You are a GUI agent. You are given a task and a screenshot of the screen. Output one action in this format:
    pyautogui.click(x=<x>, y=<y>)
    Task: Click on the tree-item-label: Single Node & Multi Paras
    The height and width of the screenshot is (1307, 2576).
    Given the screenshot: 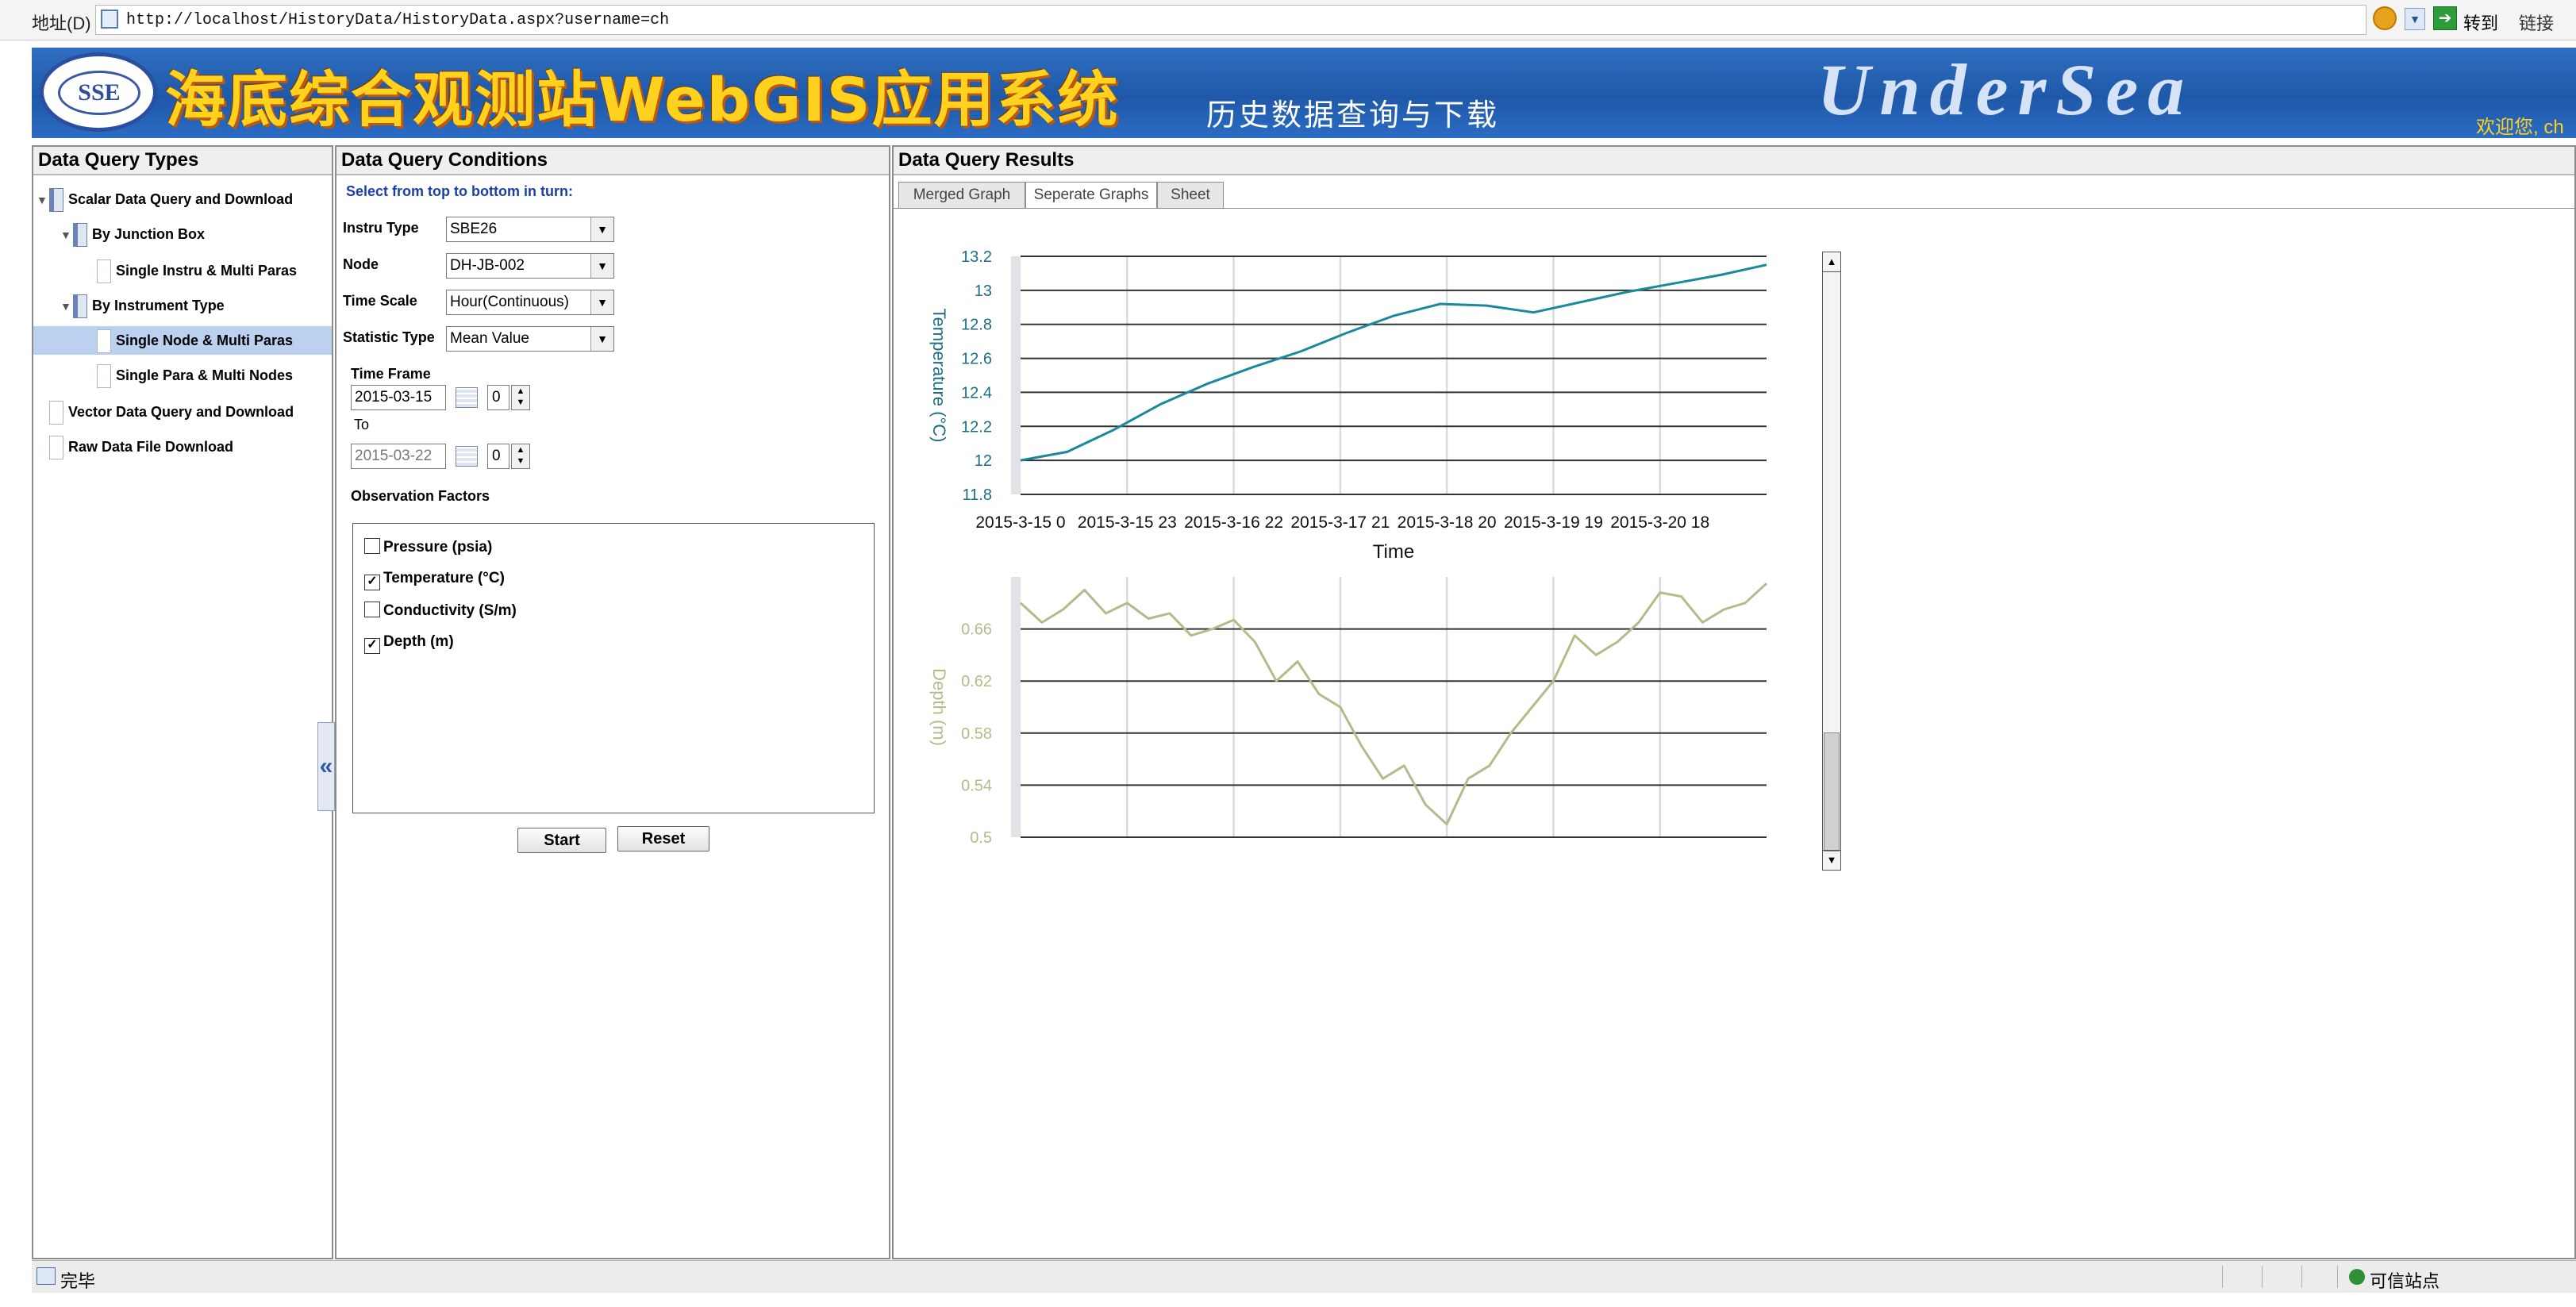 What is the action you would take?
    pyautogui.click(x=205, y=340)
    